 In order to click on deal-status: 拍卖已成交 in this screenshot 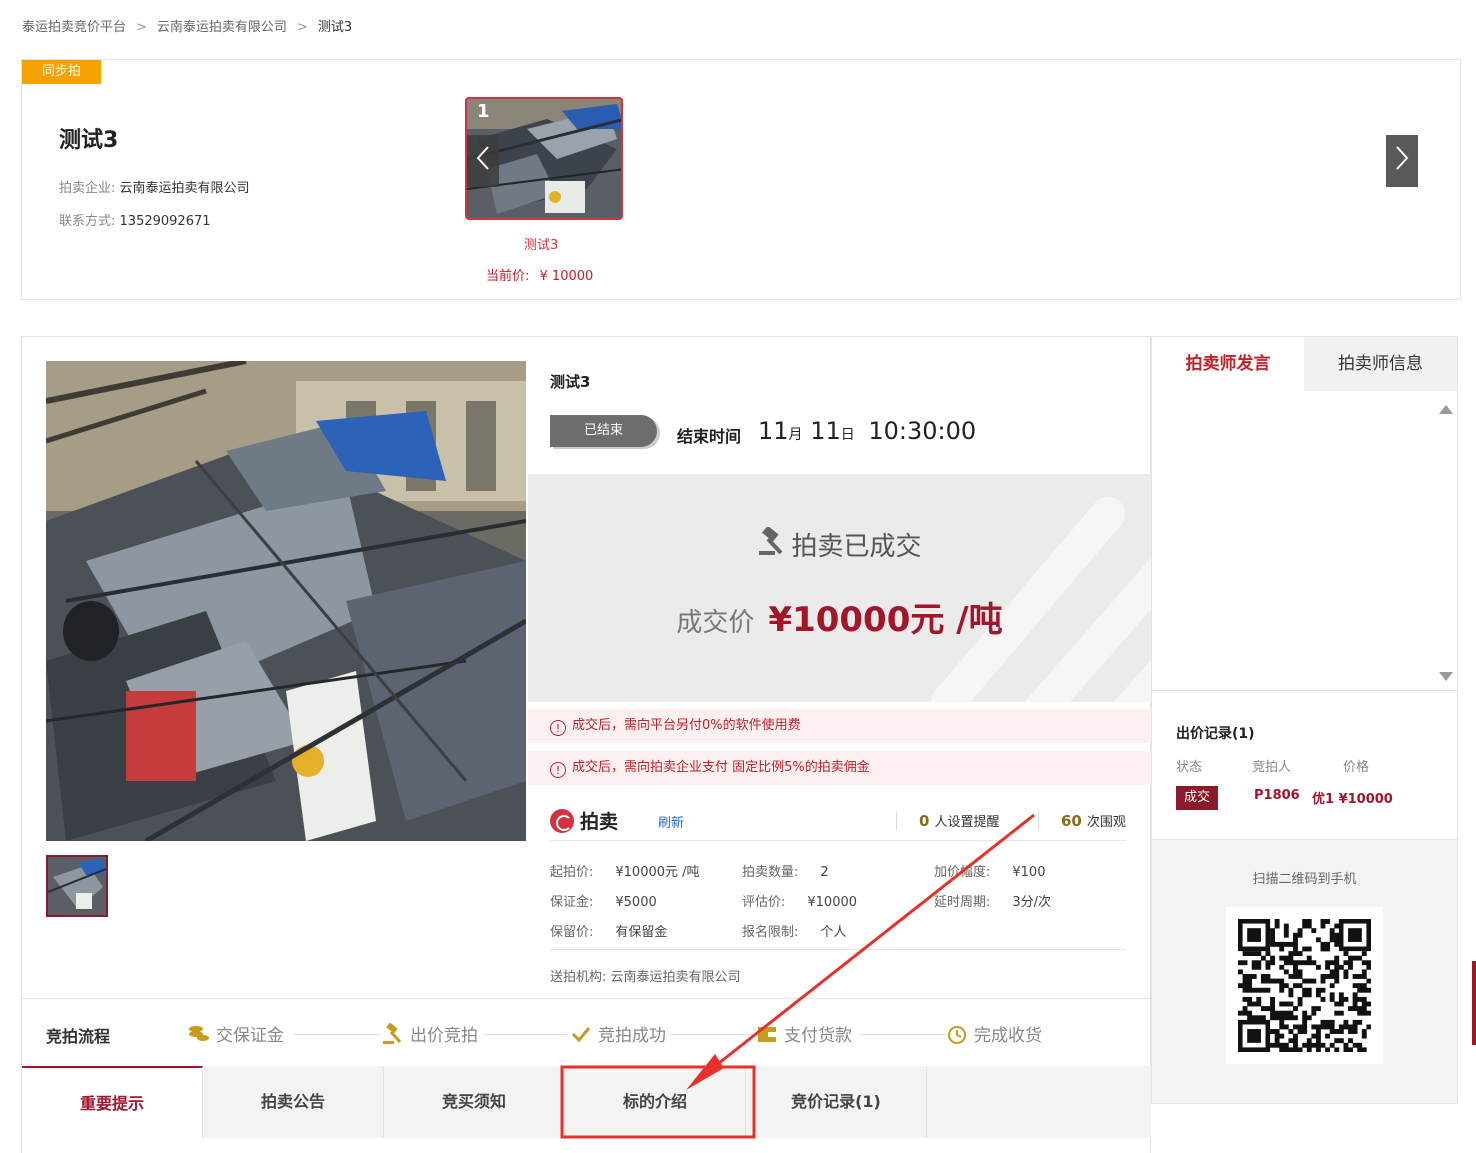, I will do `click(839, 544)`.